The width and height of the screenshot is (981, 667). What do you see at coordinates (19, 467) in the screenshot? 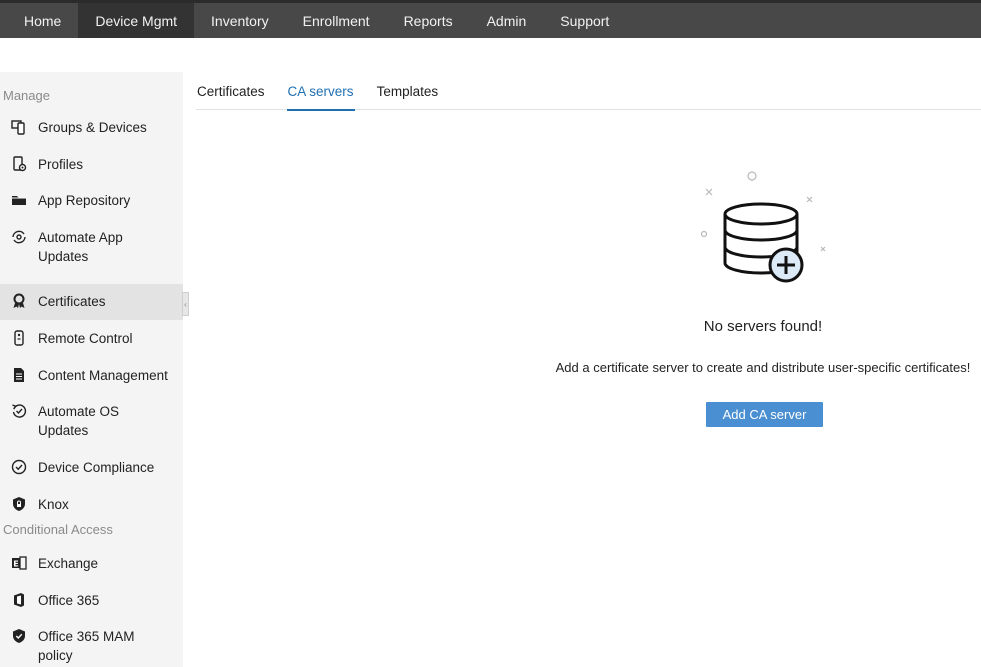
I see `check-circle-icon` at bounding box center [19, 467].